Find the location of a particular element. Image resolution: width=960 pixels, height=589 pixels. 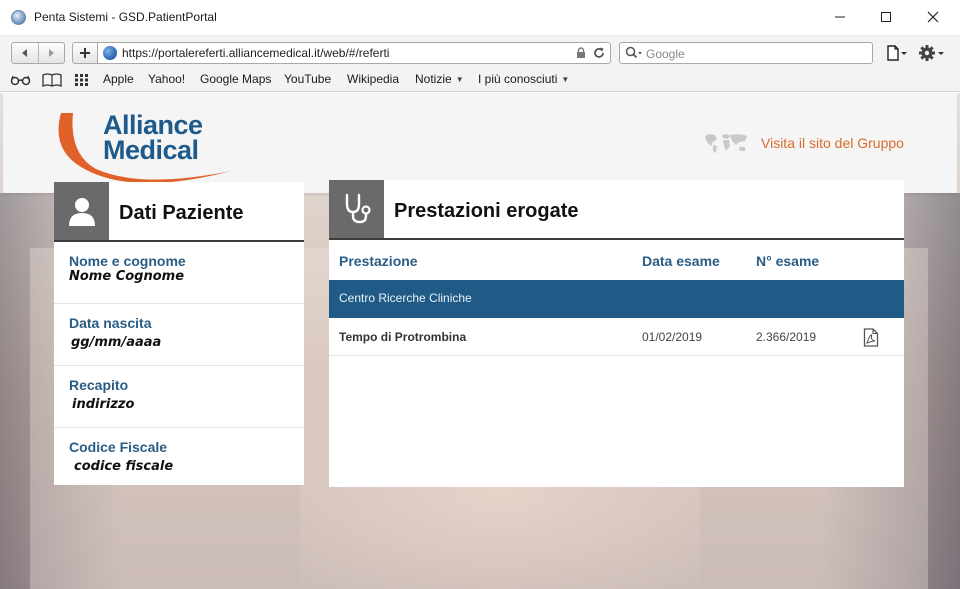

bookmark-piu-conosciuti-label: I più conosciuti is located at coordinates (518, 79).